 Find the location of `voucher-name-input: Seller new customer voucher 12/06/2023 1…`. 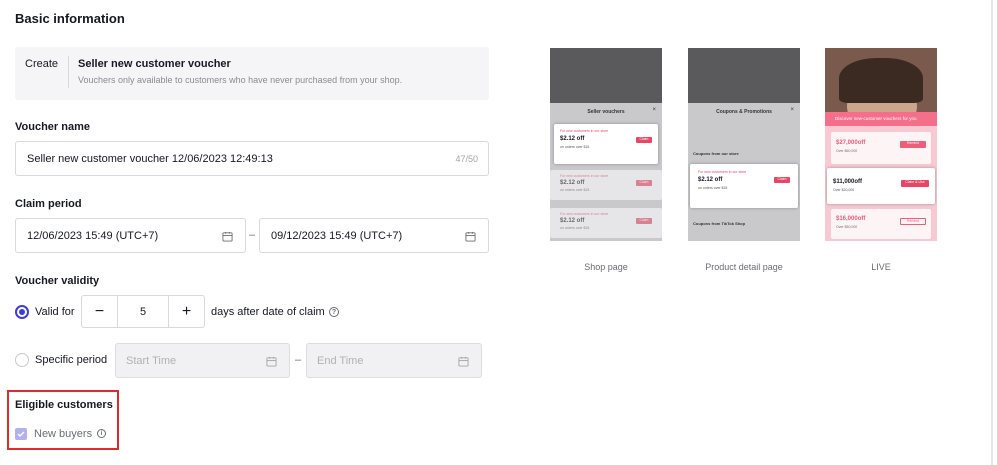

voucher-name-input: Seller new customer voucher 12/06/2023 1… is located at coordinates (252, 158).